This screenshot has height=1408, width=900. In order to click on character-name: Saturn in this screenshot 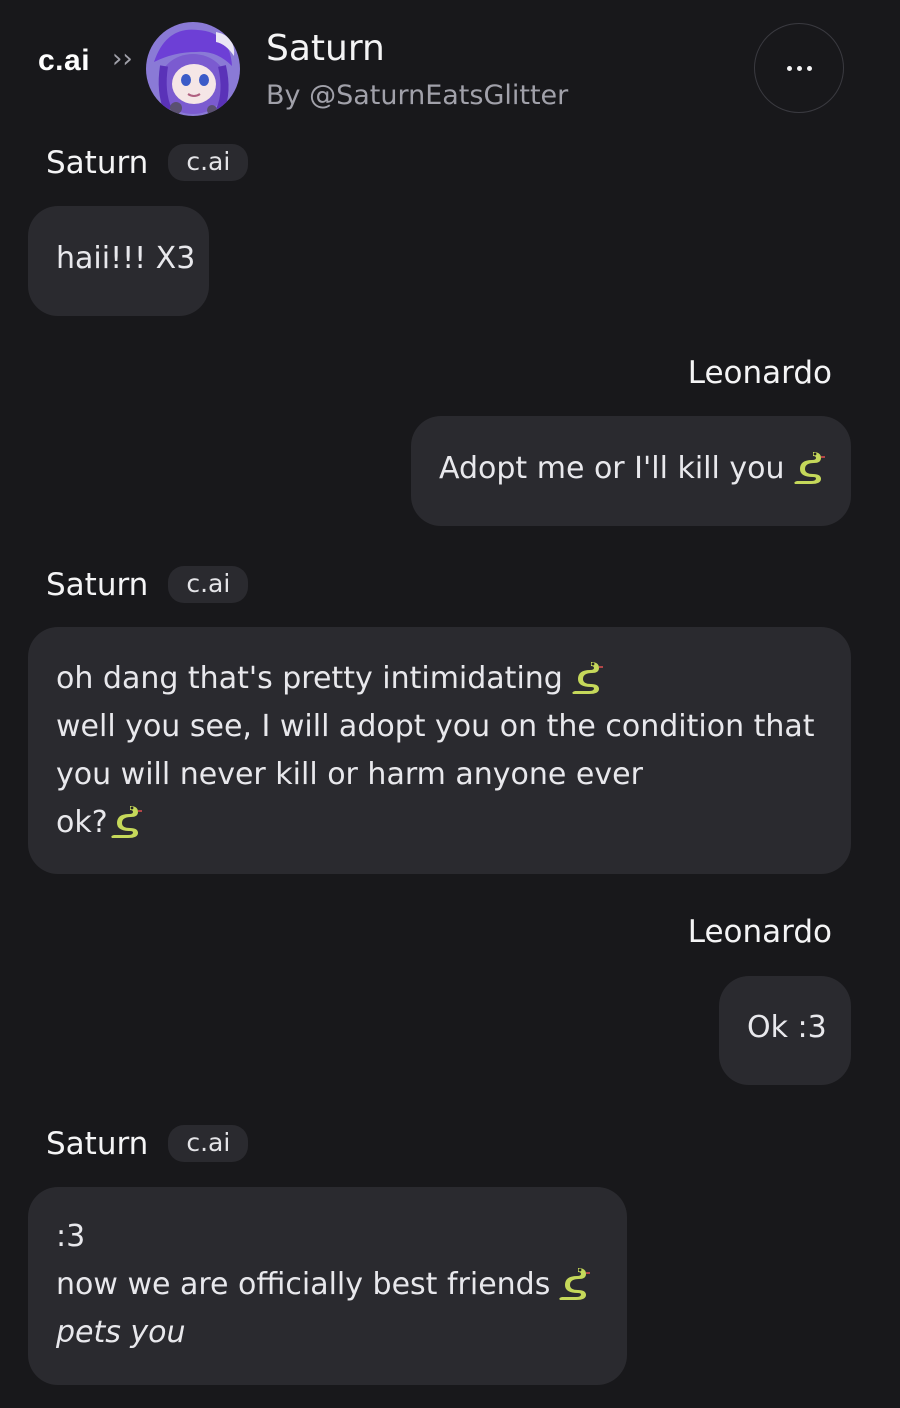, I will do `click(325, 48)`.